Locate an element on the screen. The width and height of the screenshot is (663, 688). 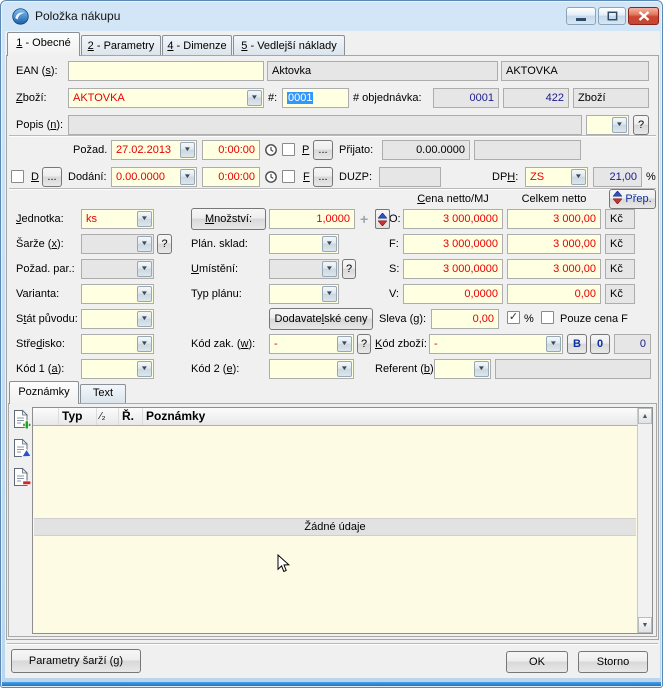
scroll-up-button: ▲ is located at coordinates (645, 416).